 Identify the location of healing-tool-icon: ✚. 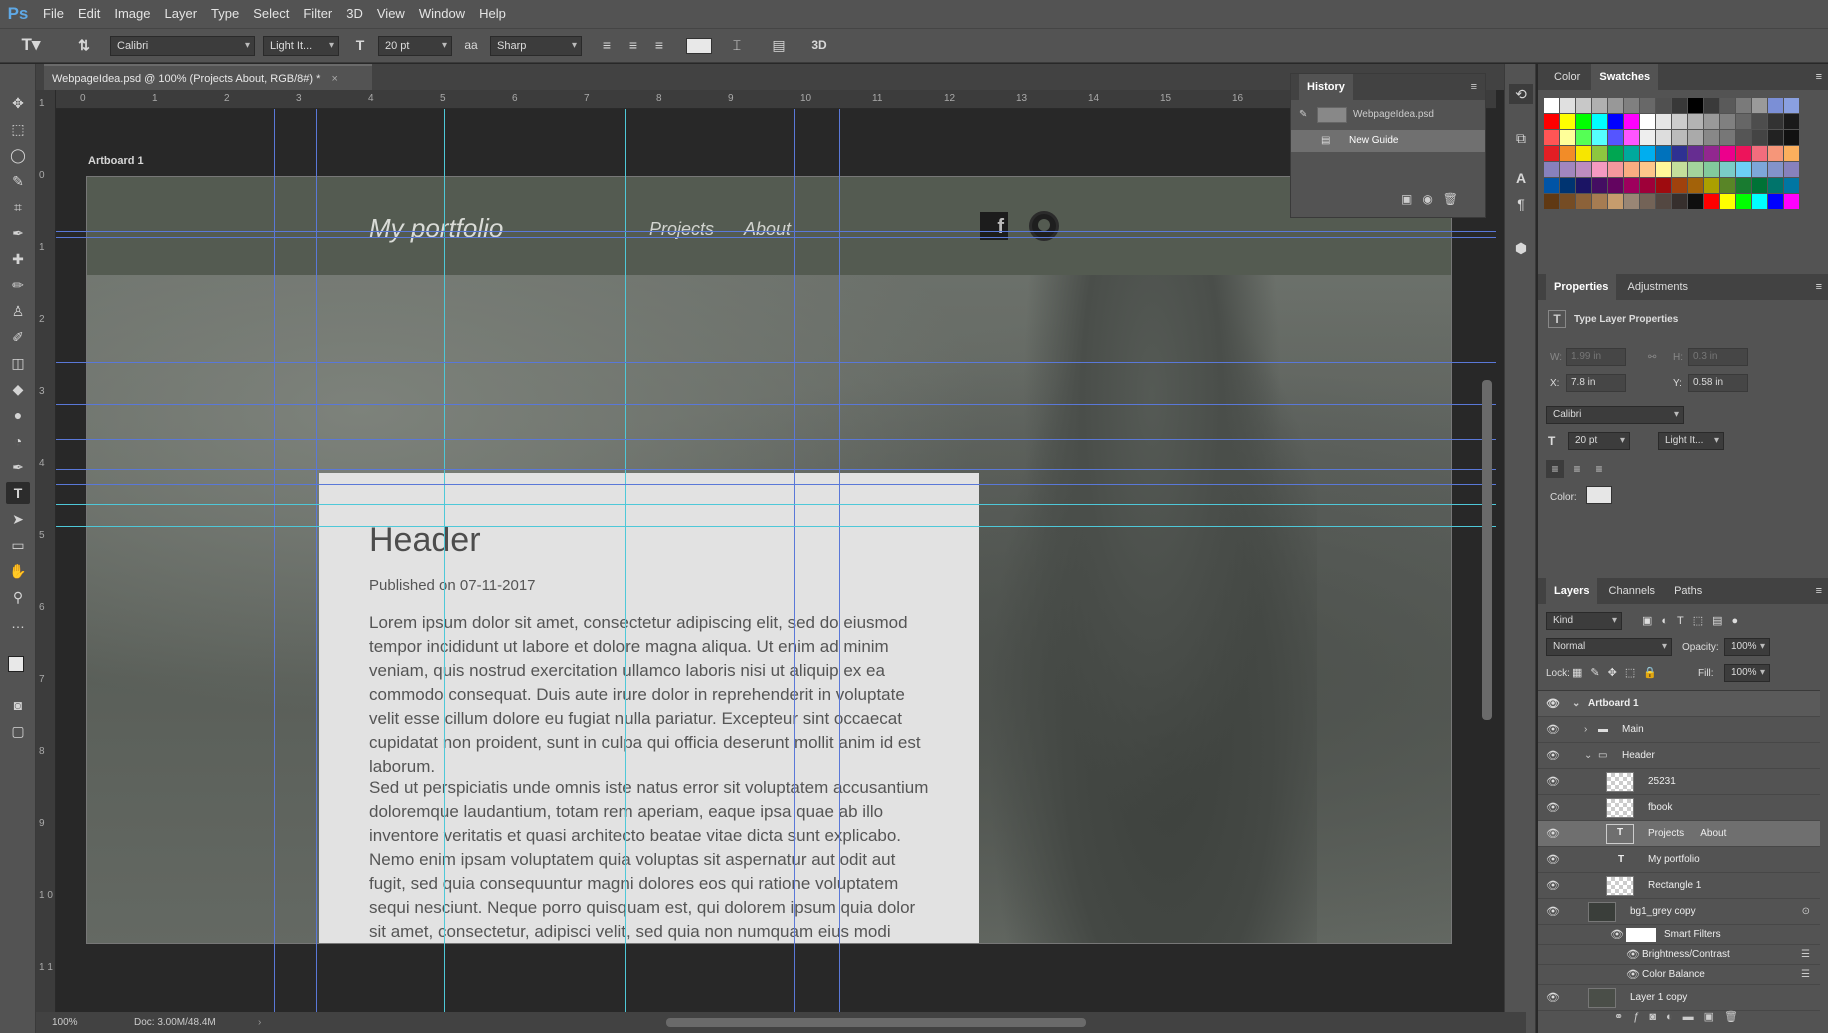
(18, 259).